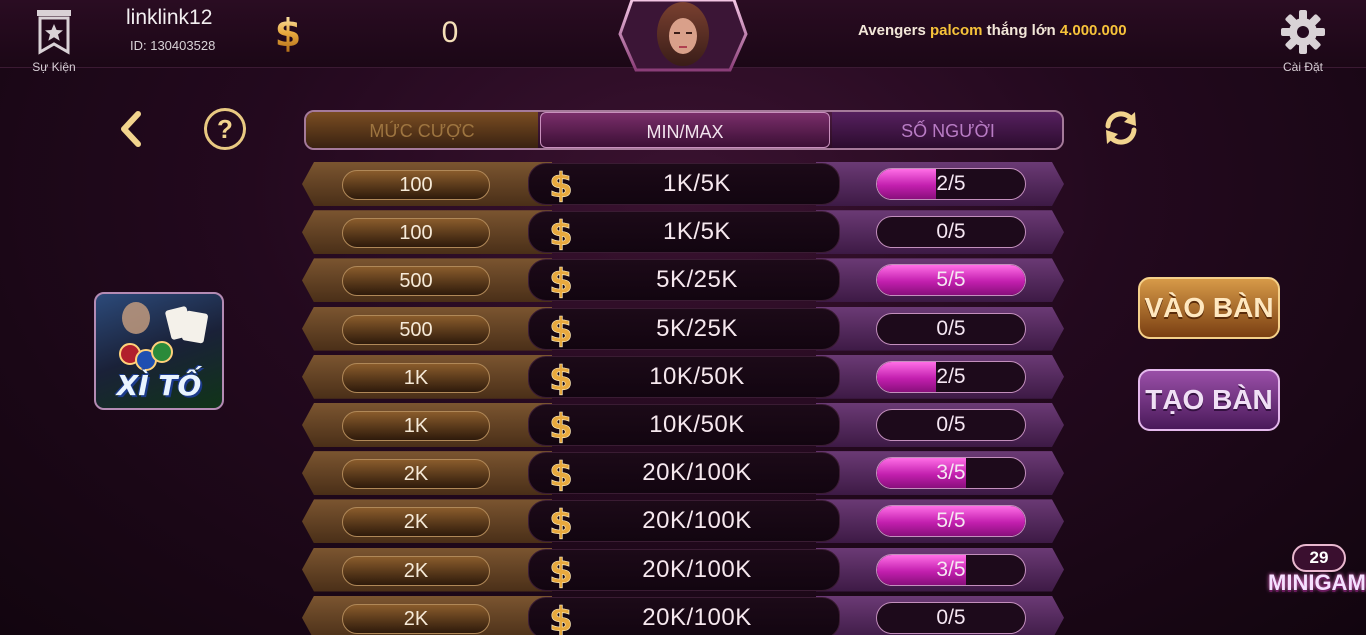 This screenshot has height=635, width=1366. What do you see at coordinates (170, 29) in the screenshot?
I see `user-info: linklink12 ID: 130403528` at bounding box center [170, 29].